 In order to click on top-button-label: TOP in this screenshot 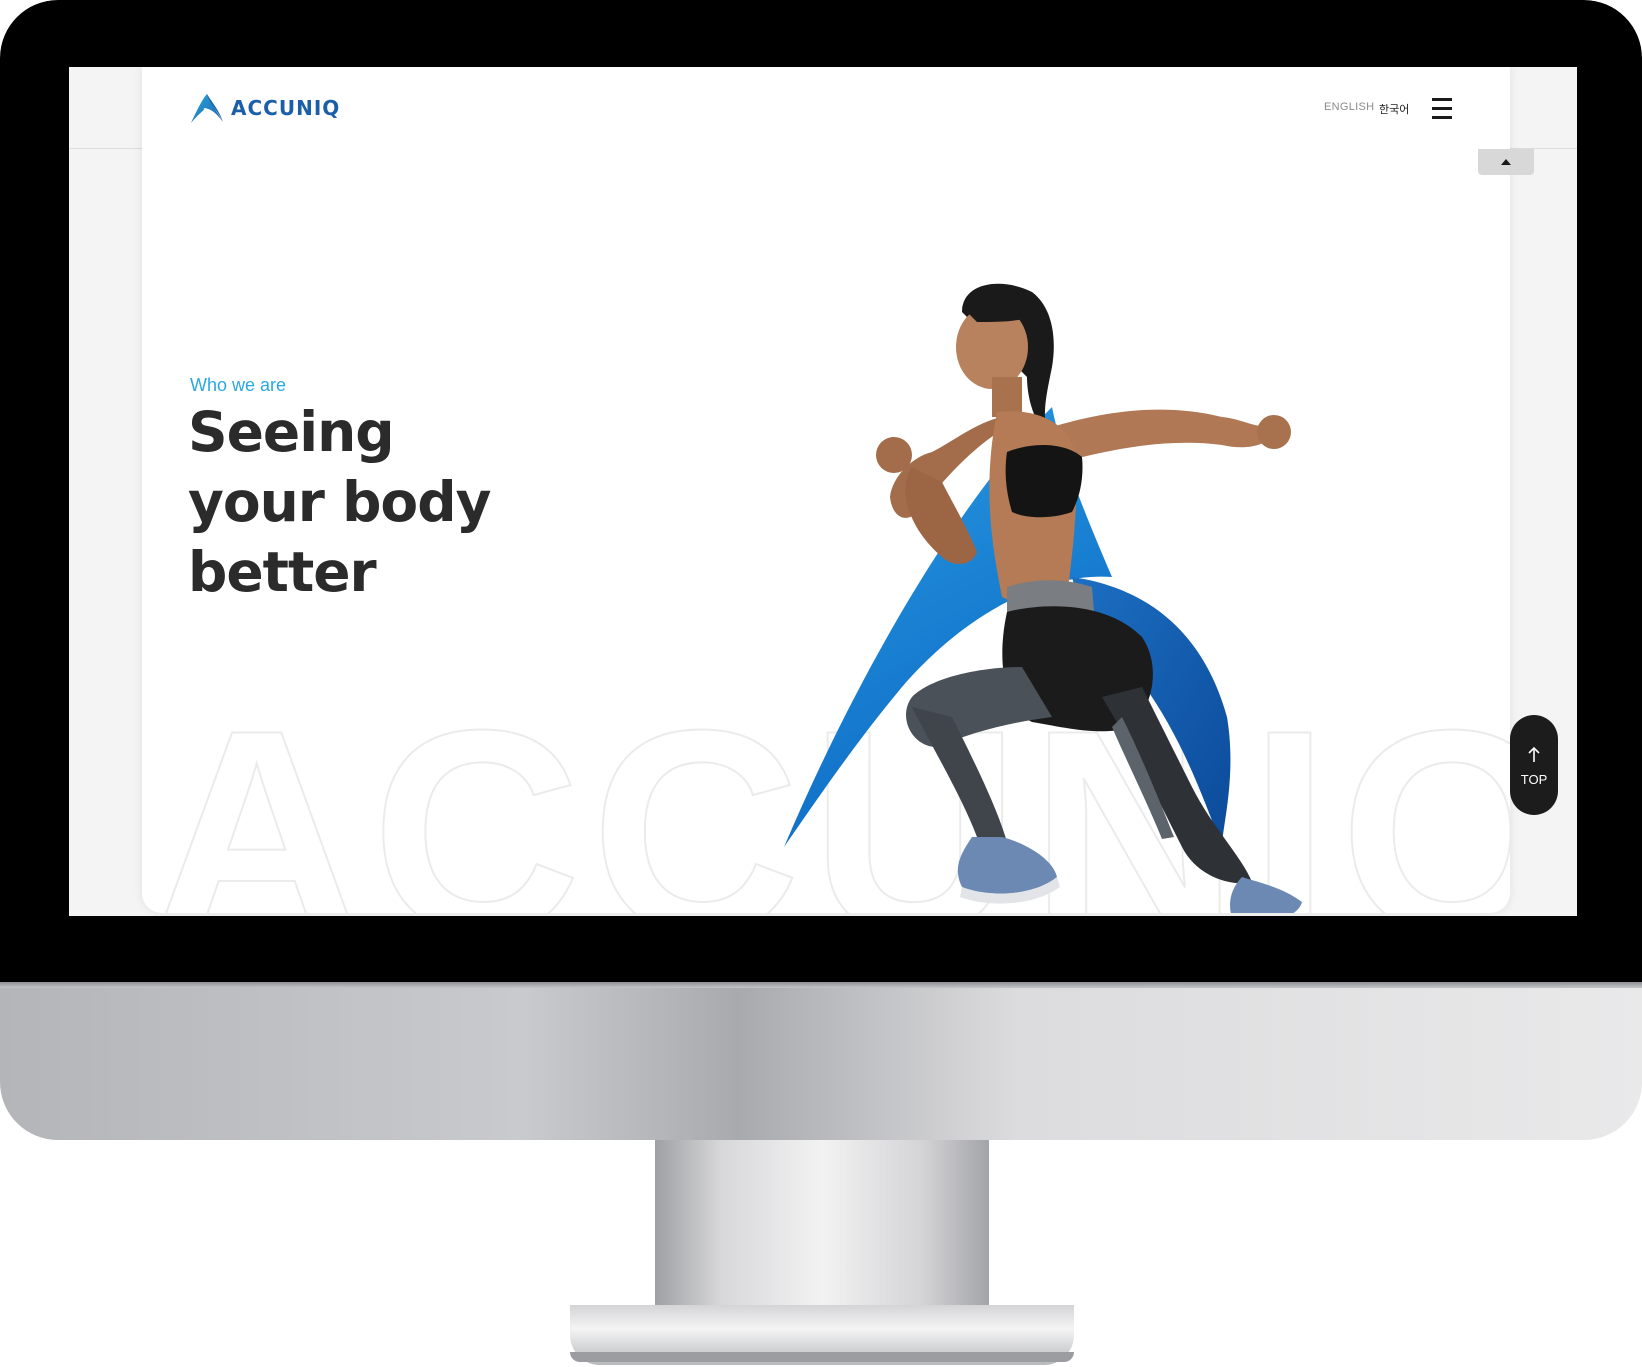, I will do `click(1534, 779)`.